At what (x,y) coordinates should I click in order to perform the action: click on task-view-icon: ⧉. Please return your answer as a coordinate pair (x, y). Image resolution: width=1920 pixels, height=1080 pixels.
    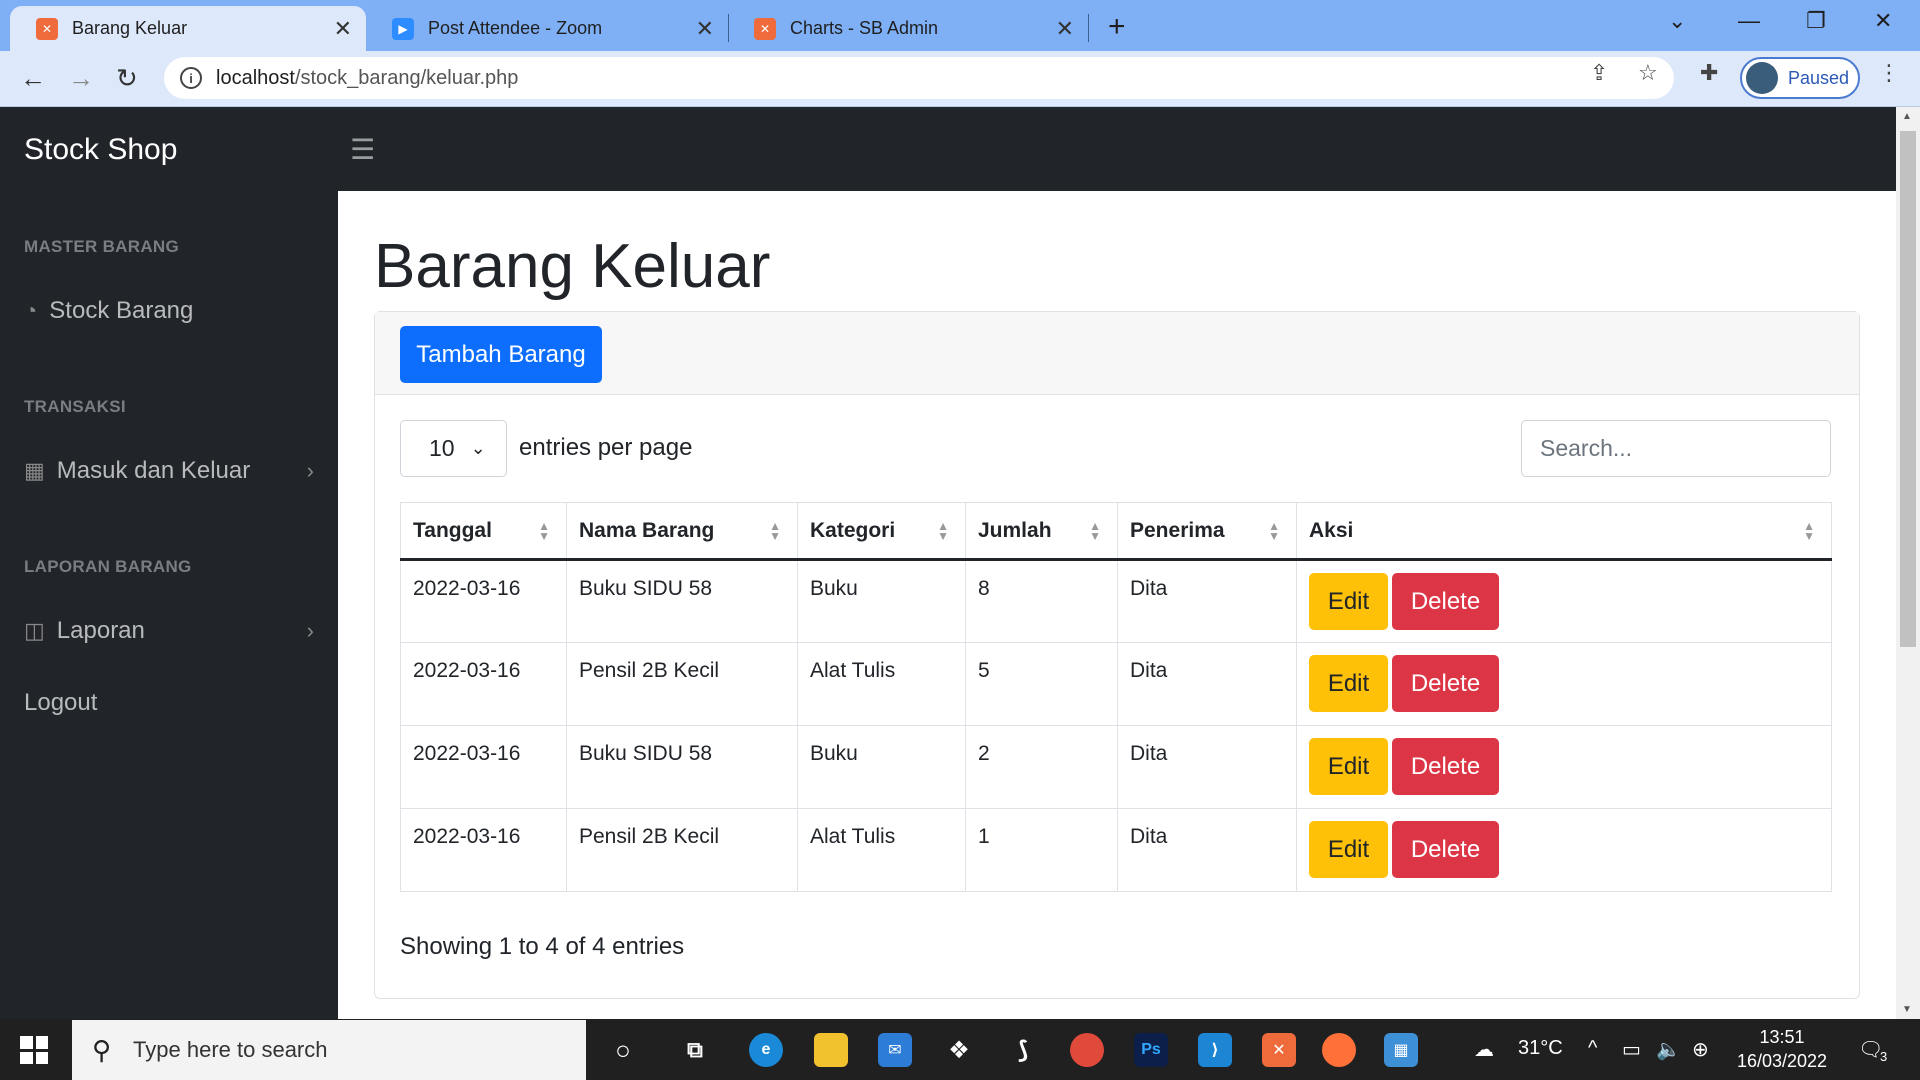
    Looking at the image, I should click on (695, 1050).